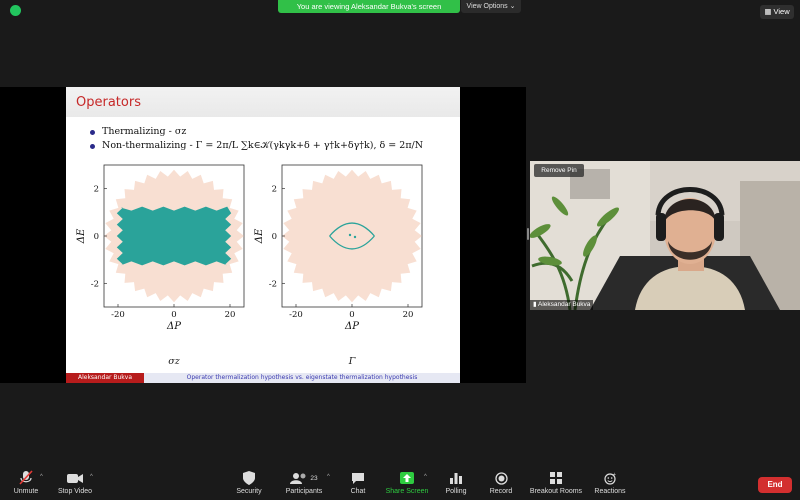 This screenshot has height=500, width=800. What do you see at coordinates (352, 361) in the screenshot?
I see `plot-caption: Γ` at bounding box center [352, 361].